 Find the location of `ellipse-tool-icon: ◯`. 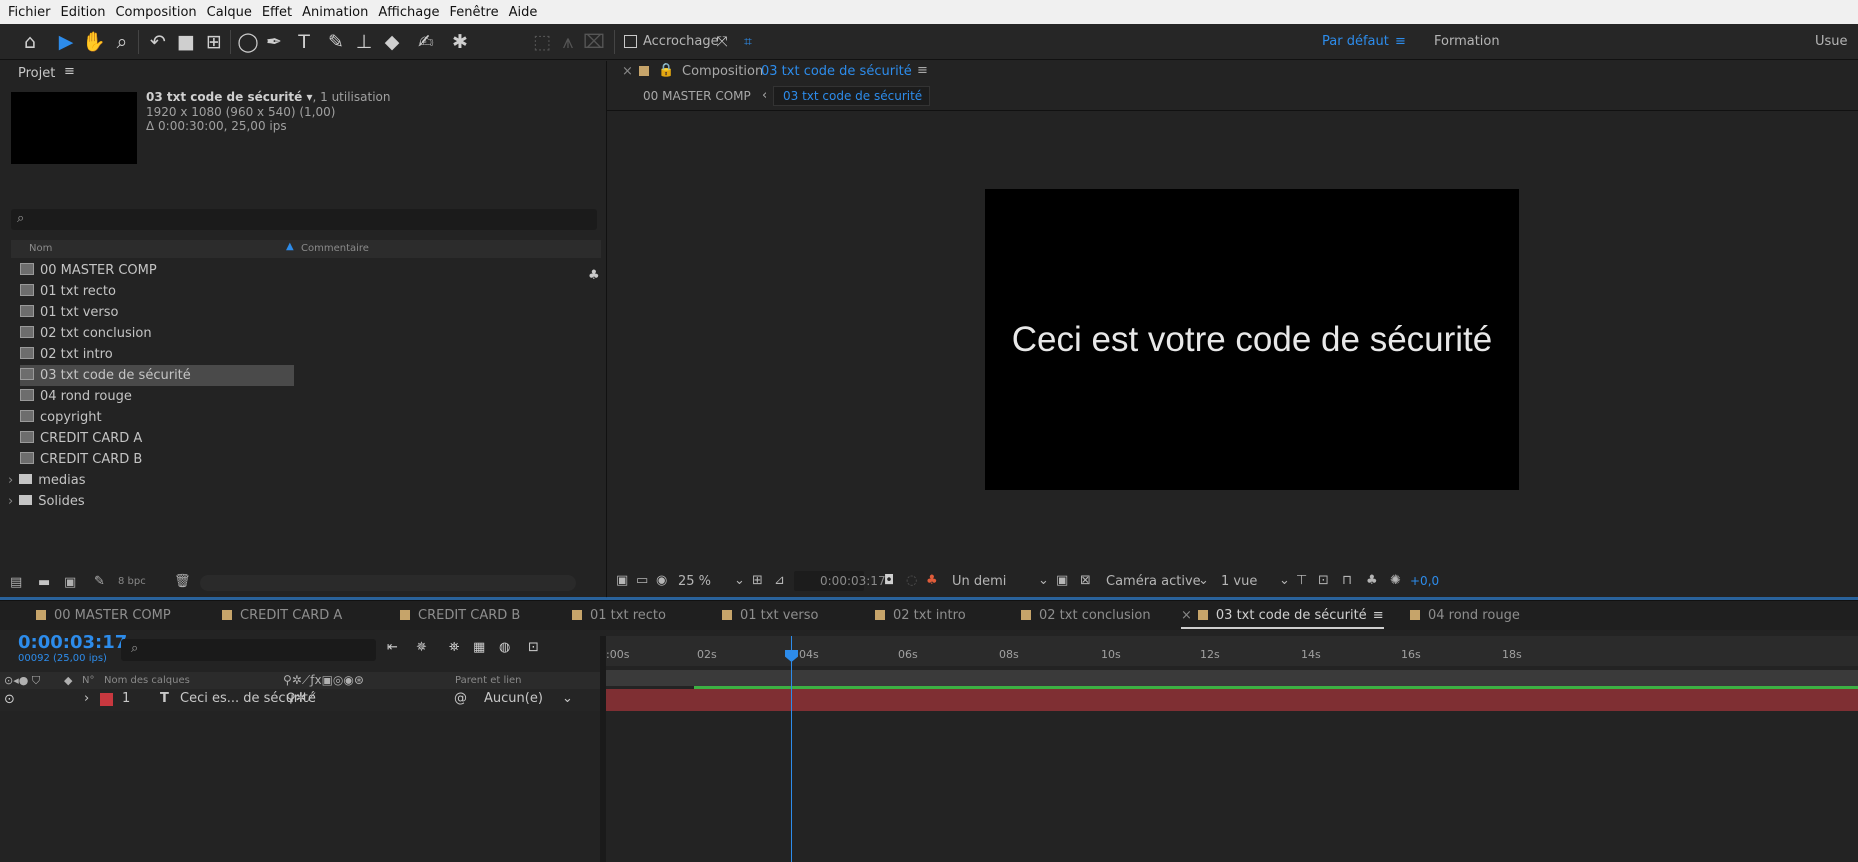

ellipse-tool-icon: ◯ is located at coordinates (248, 42).